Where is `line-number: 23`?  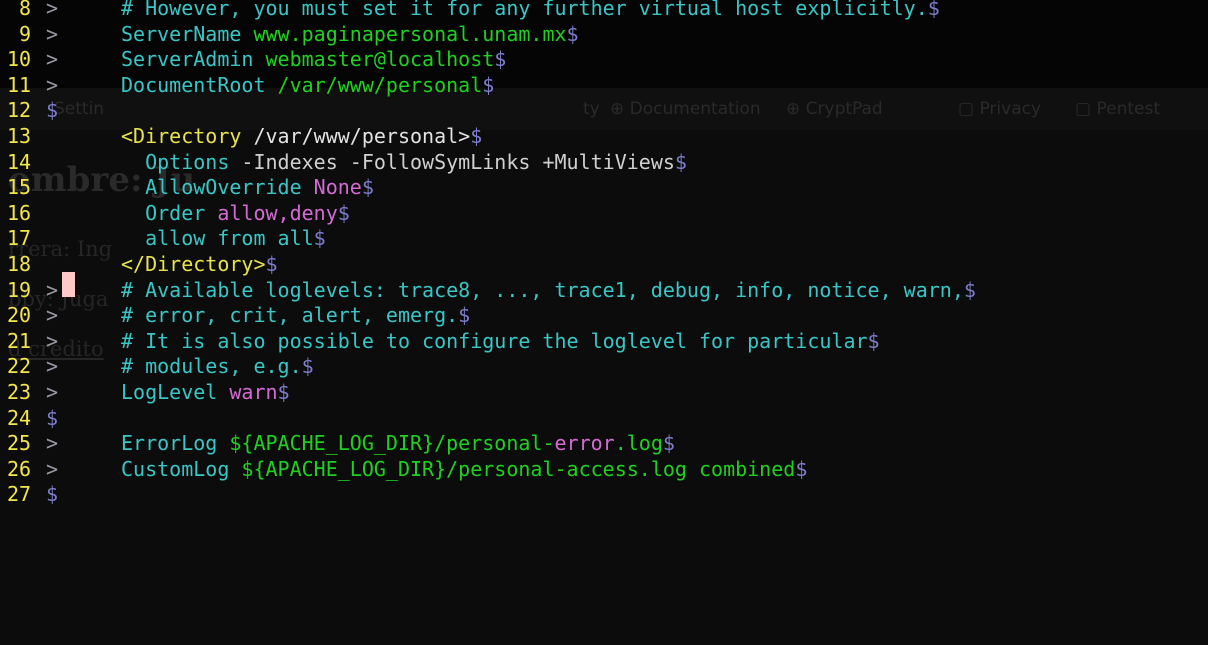 line-number: 23 is located at coordinates (19, 392).